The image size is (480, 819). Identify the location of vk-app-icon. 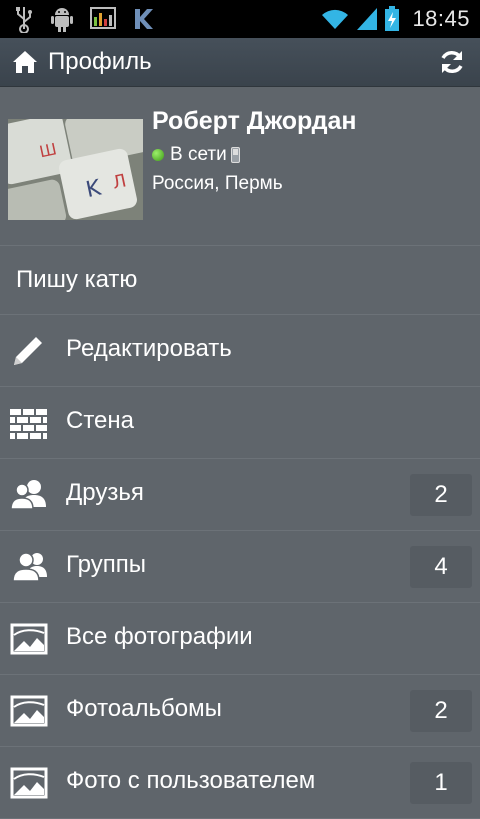
(144, 19).